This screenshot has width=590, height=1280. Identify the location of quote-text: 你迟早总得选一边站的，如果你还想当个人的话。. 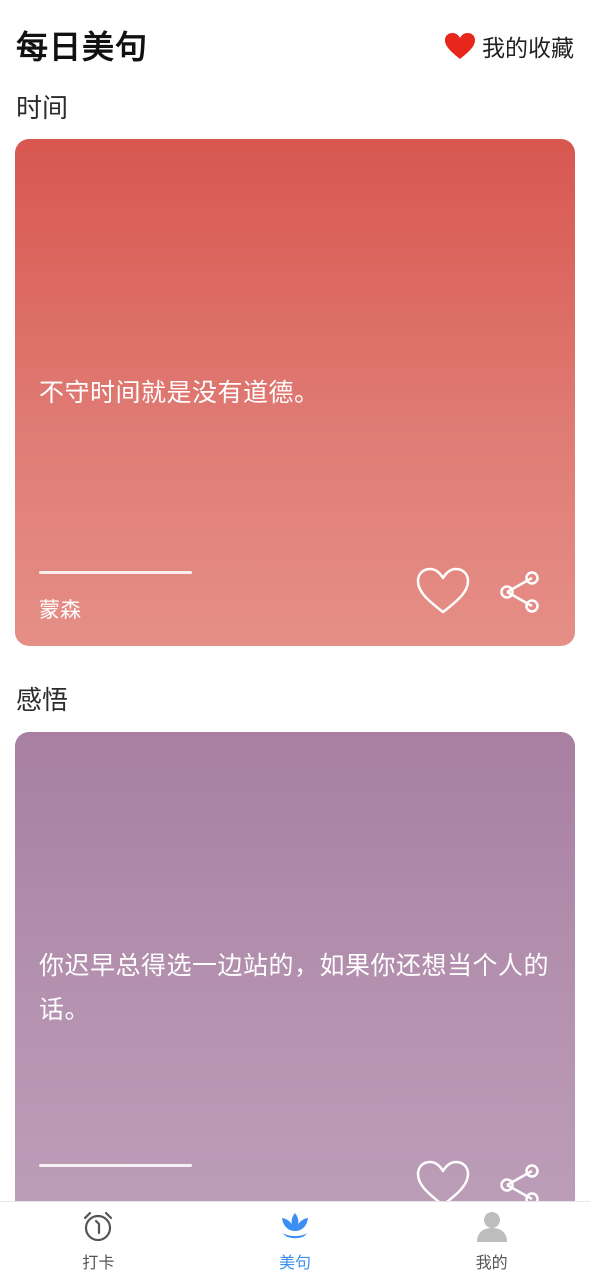
(294, 987).